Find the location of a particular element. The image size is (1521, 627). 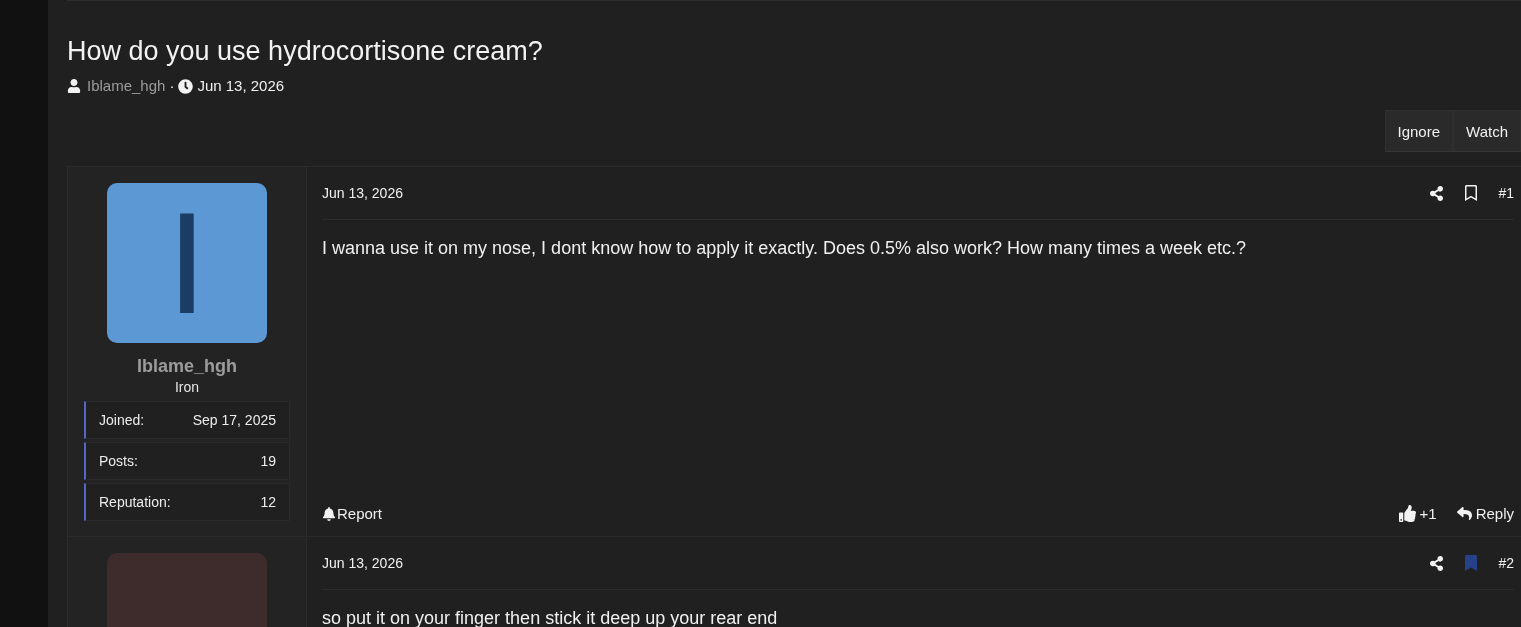

thread-action-button: Watch is located at coordinates (1487, 131).